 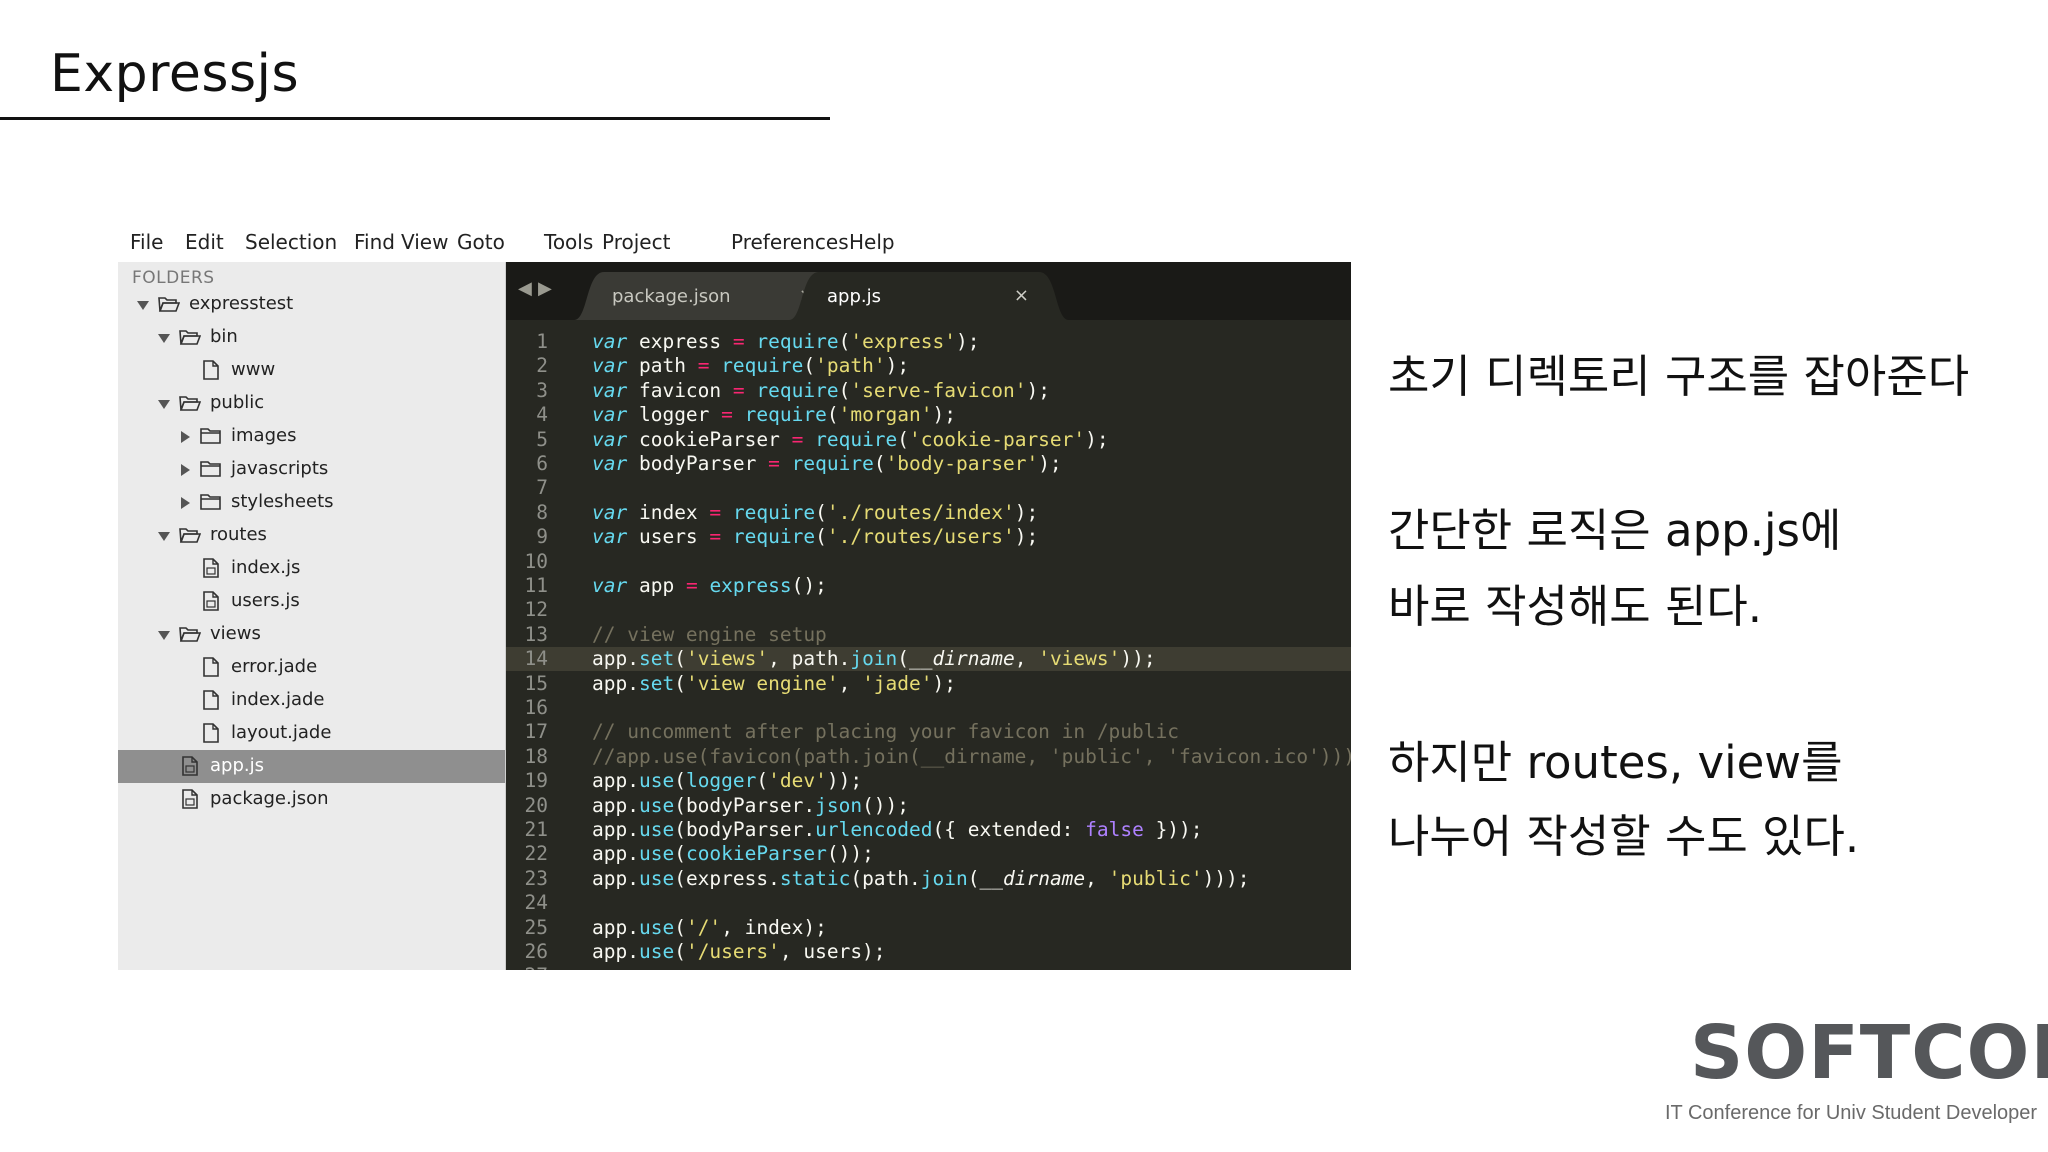 I want to click on code-text: var favicon = require('serve-favicon');, so click(x=821, y=390).